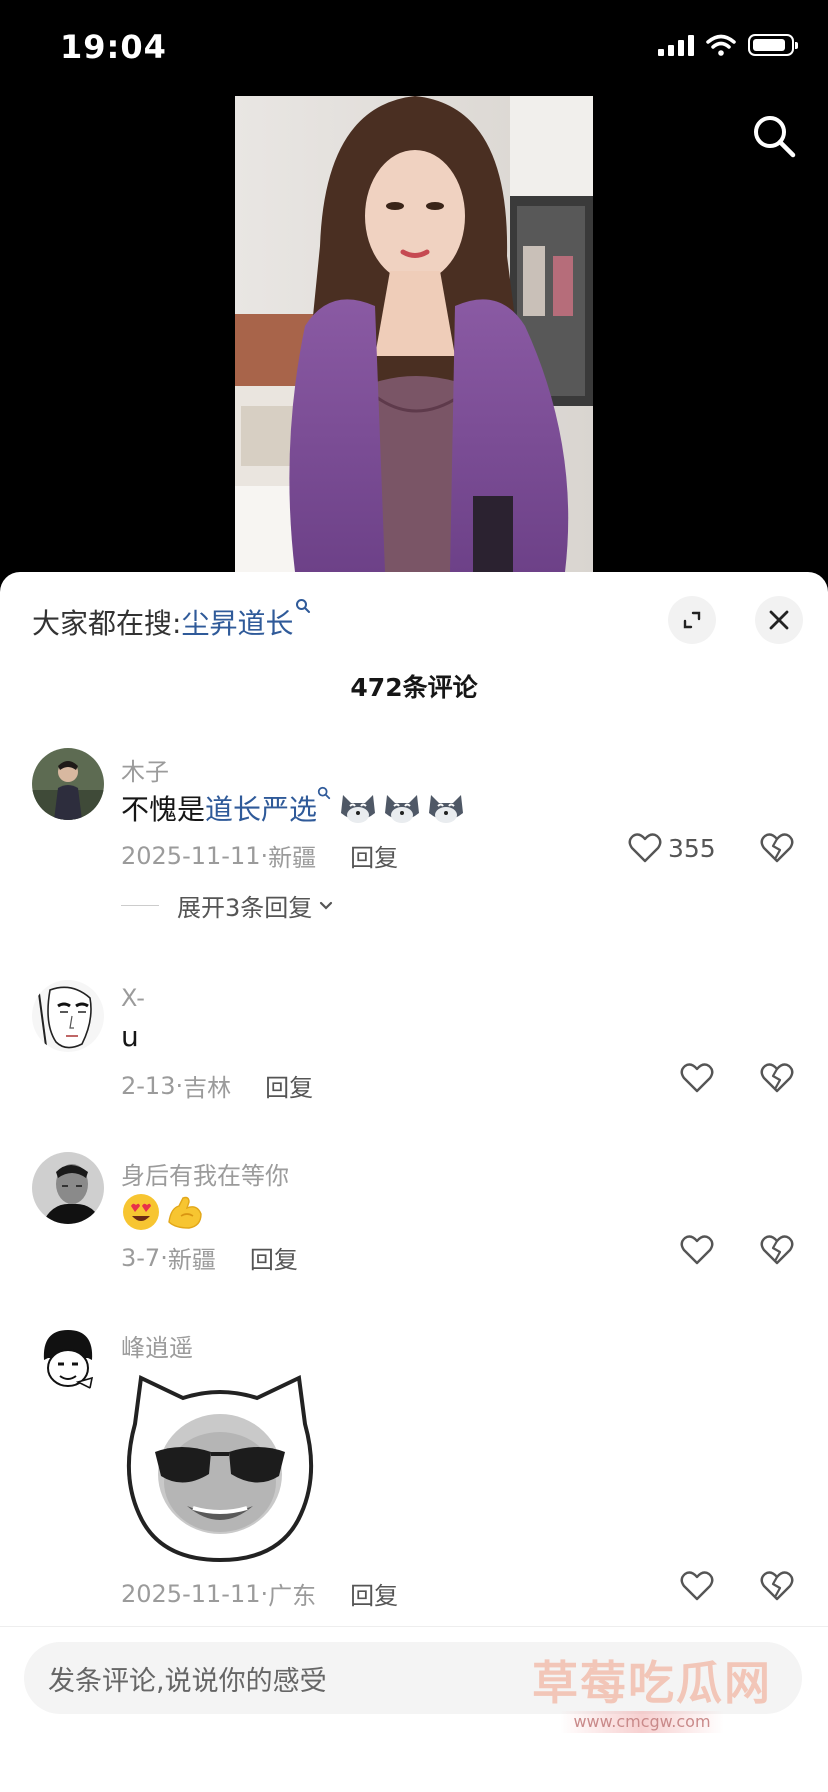 The height and width of the screenshot is (1792, 828). I want to click on heart-eyes-emoji-icon, so click(141, 1212).